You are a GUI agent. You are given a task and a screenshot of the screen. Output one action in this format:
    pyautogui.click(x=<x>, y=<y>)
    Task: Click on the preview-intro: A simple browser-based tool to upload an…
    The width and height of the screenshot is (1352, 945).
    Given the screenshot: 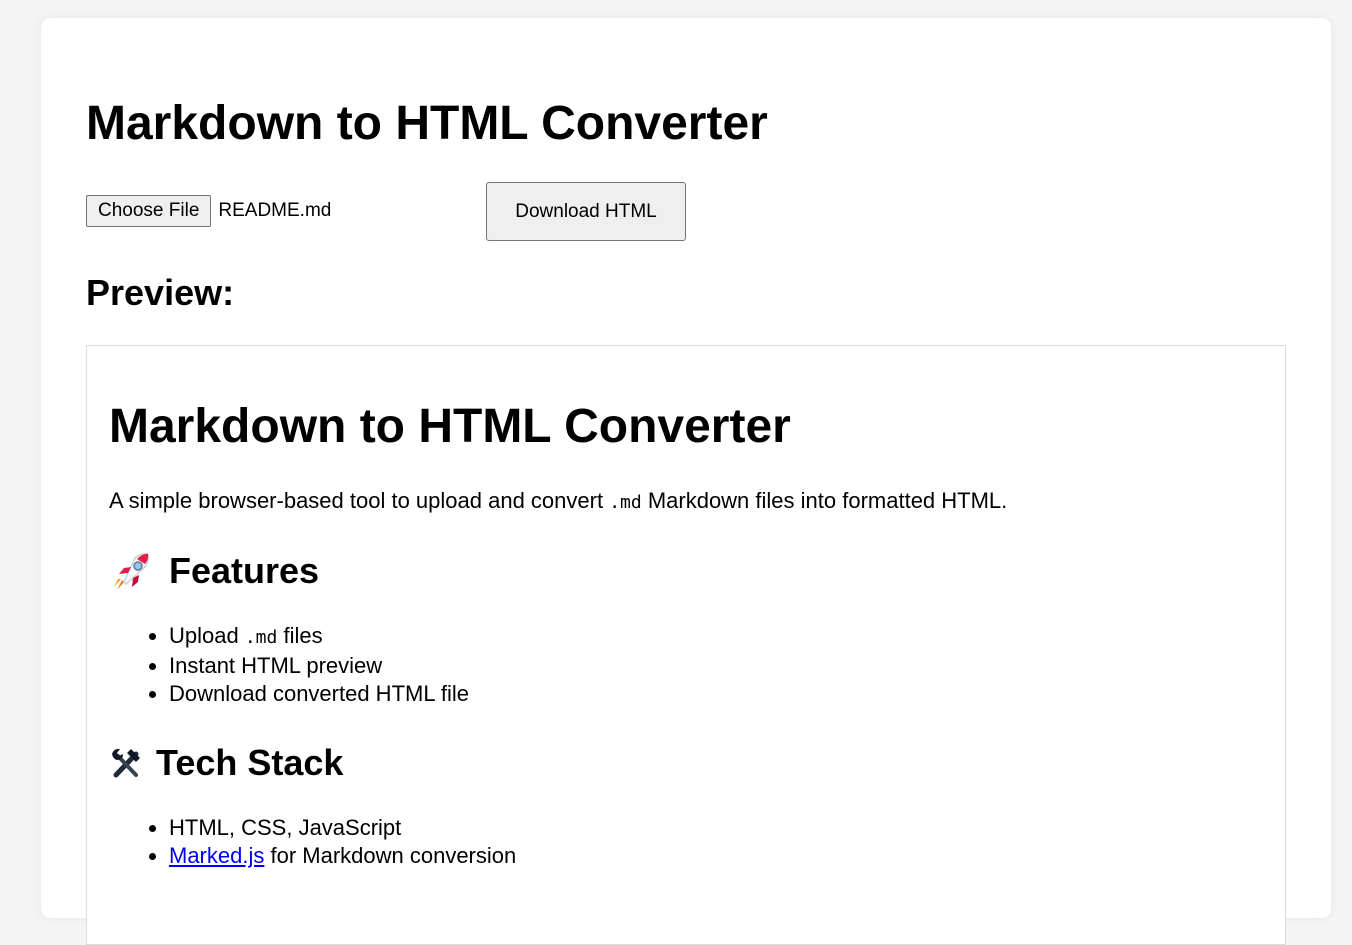 What is the action you would take?
    pyautogui.click(x=558, y=502)
    